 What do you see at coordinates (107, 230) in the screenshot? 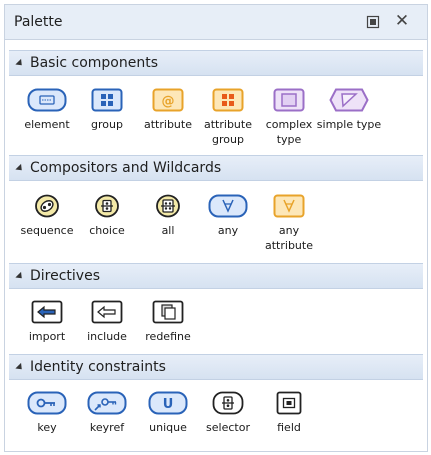
I see `palette-item-label: choice` at bounding box center [107, 230].